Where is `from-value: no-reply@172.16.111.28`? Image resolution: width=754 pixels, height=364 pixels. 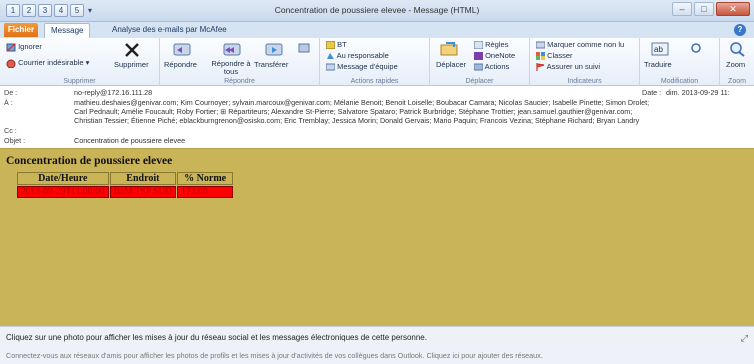 from-value: no-reply@172.16.111.28 is located at coordinates (113, 92).